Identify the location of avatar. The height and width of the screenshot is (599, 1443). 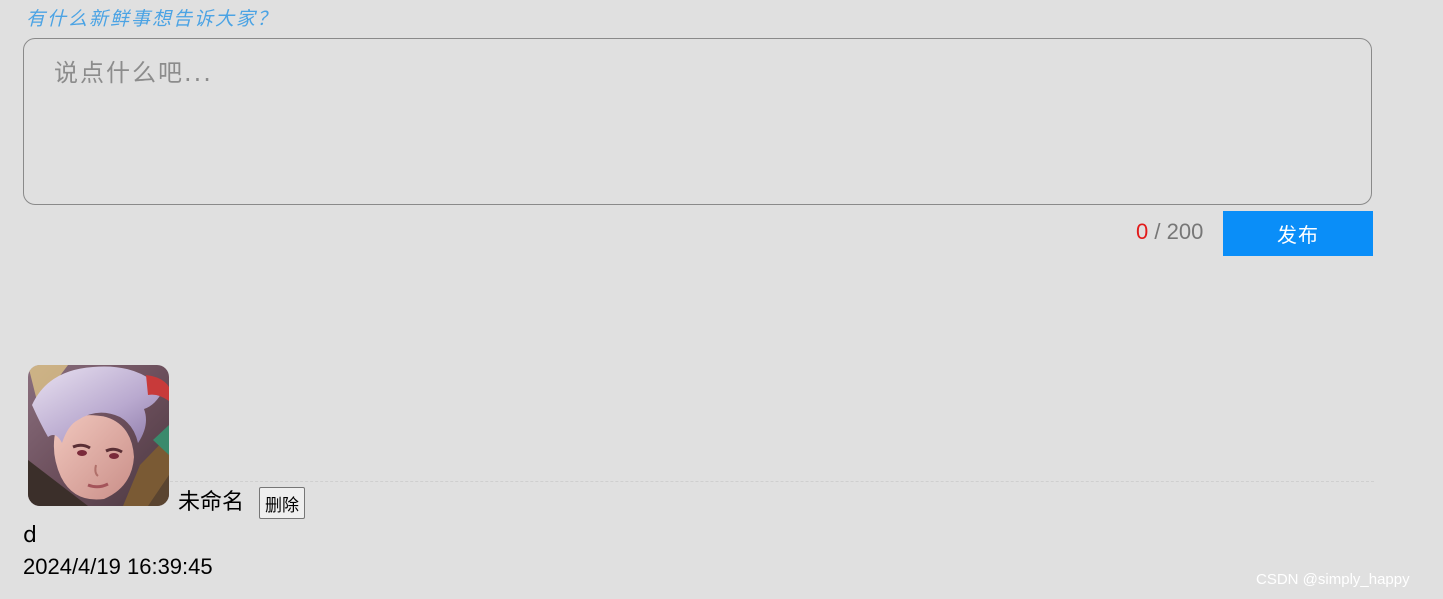
(98, 435).